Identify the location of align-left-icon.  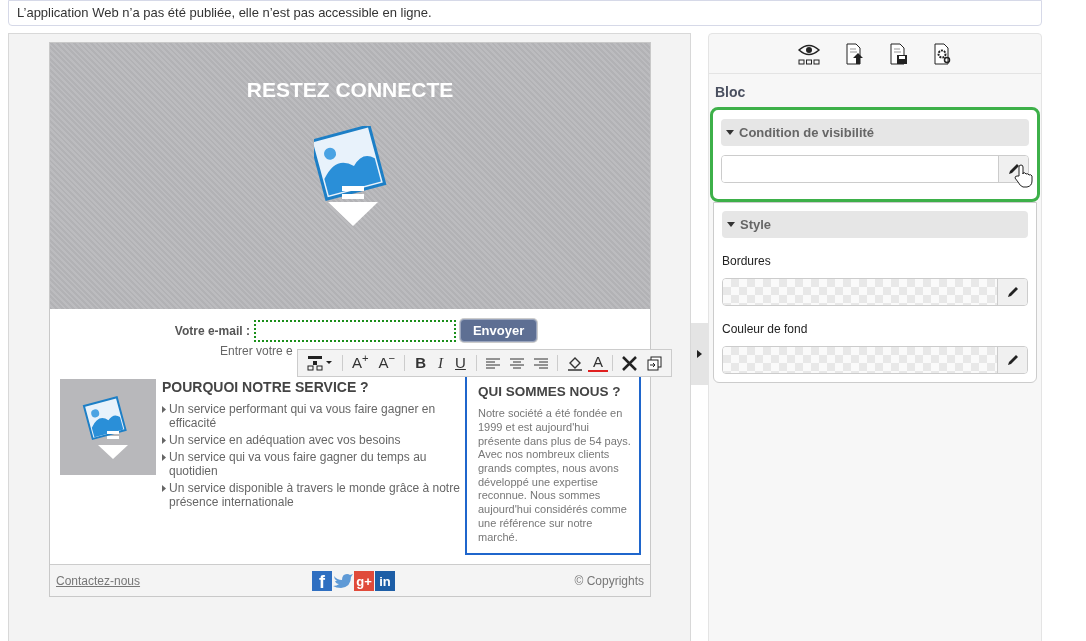
(492, 363).